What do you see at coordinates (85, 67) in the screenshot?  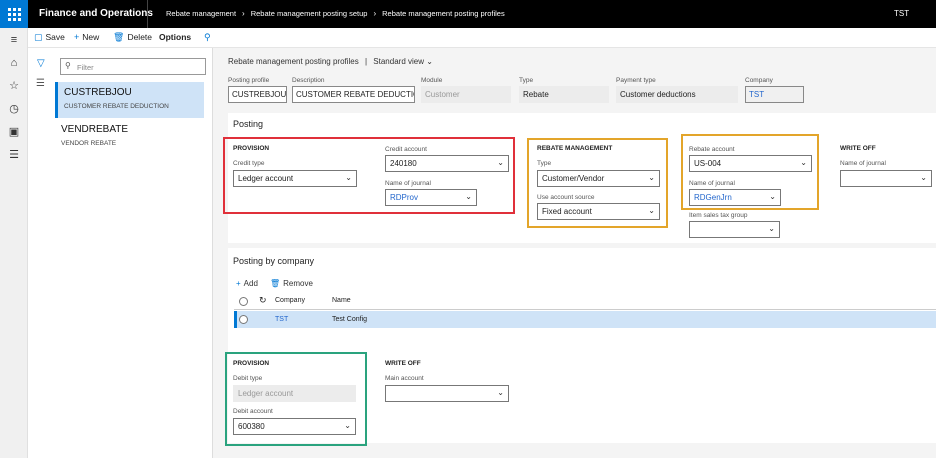 I see `filter-placeholder: Filter` at bounding box center [85, 67].